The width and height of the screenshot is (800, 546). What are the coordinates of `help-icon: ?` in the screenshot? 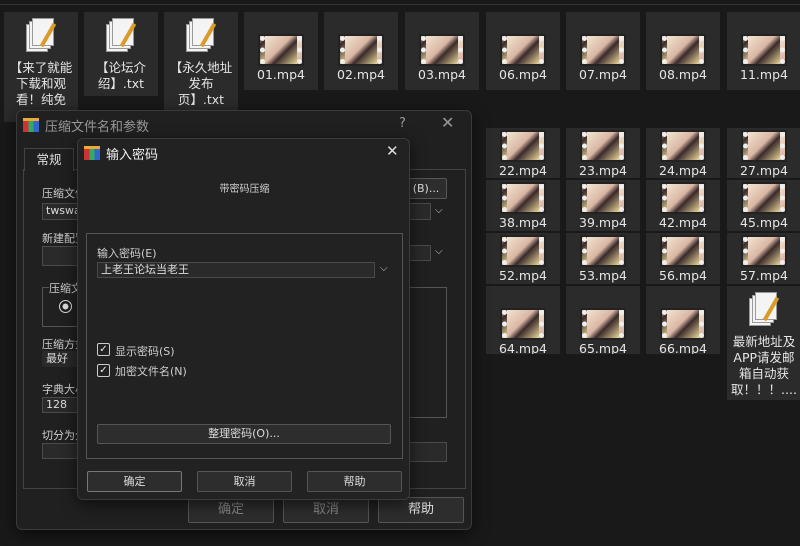 It's located at (402, 123).